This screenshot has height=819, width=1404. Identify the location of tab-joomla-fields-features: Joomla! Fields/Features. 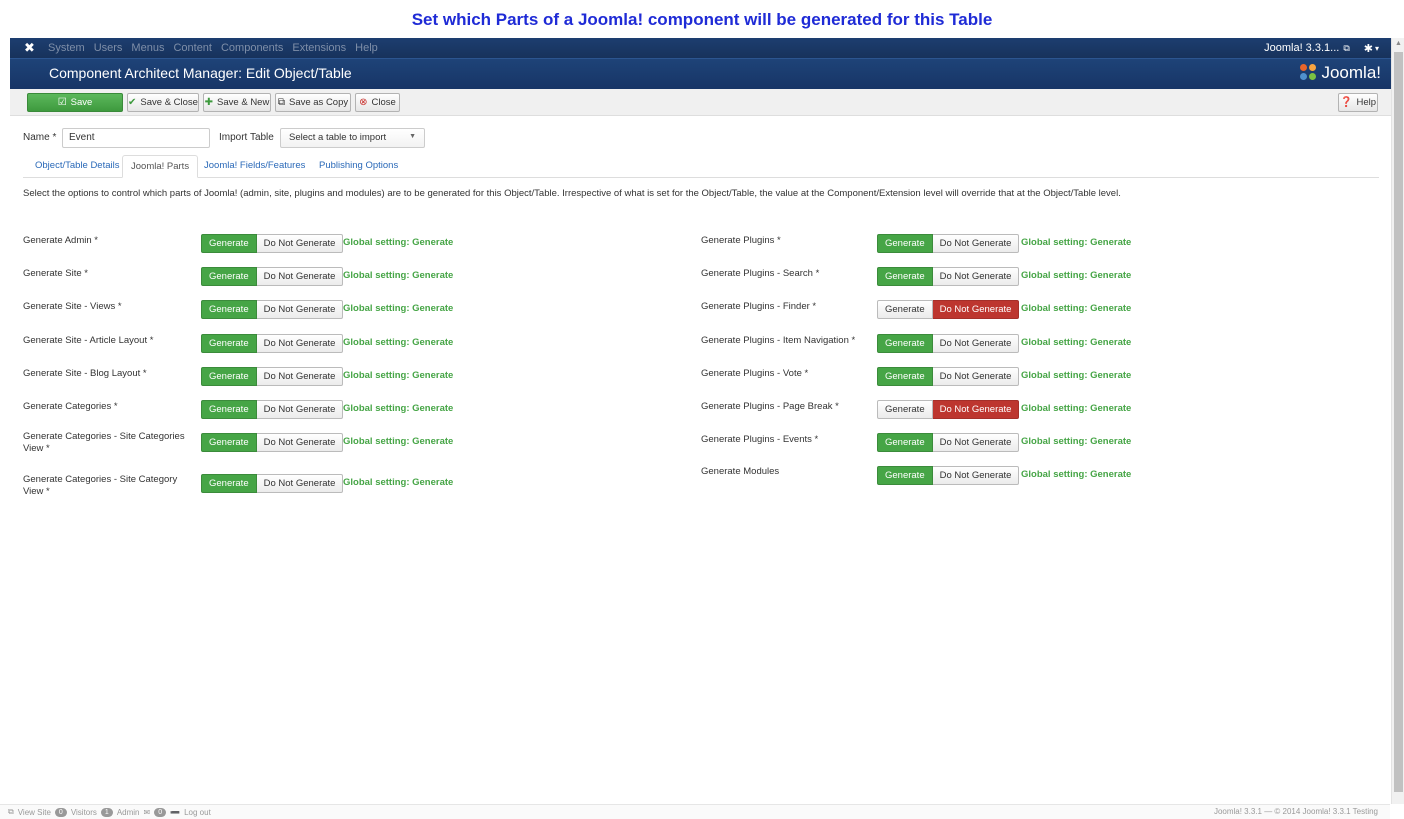
(254, 166).